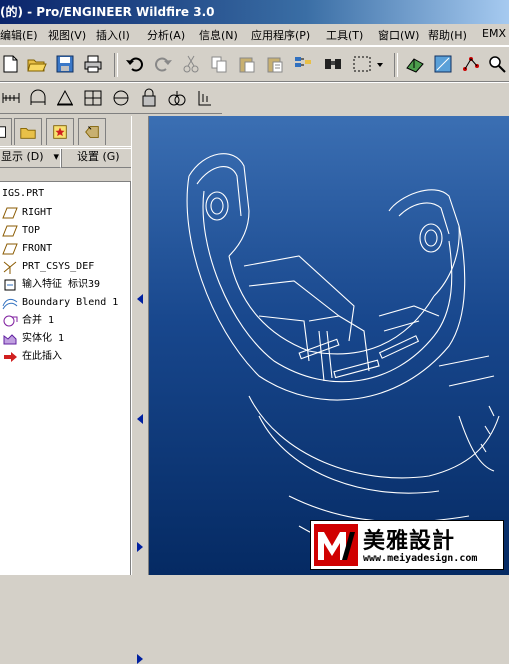 The height and width of the screenshot is (664, 509). I want to click on analysis-icon, so click(149, 98).